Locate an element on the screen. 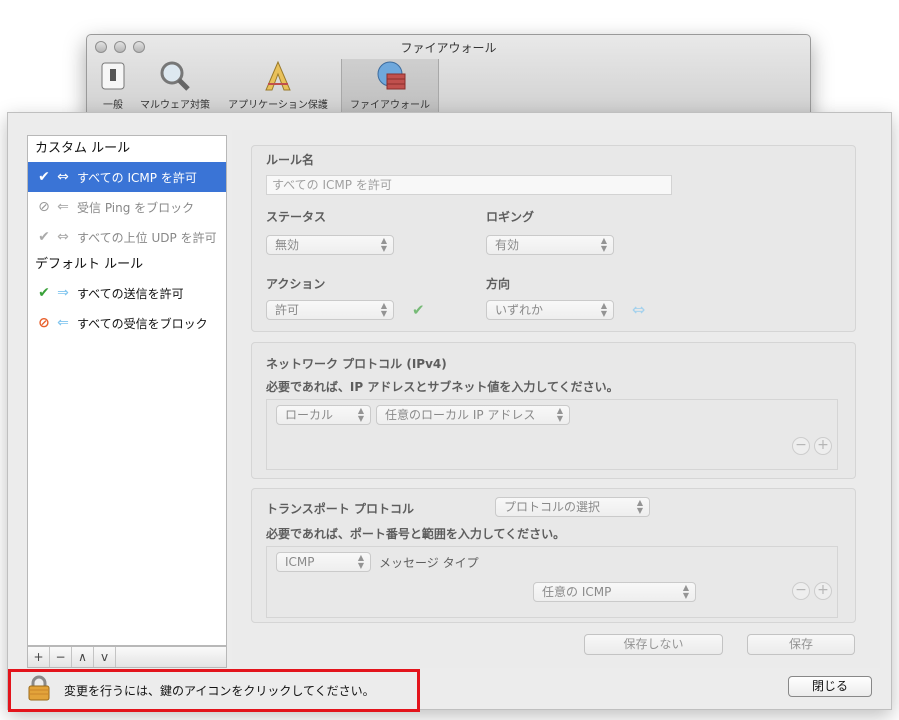  window-title: ファイアウォール is located at coordinates (448, 48).